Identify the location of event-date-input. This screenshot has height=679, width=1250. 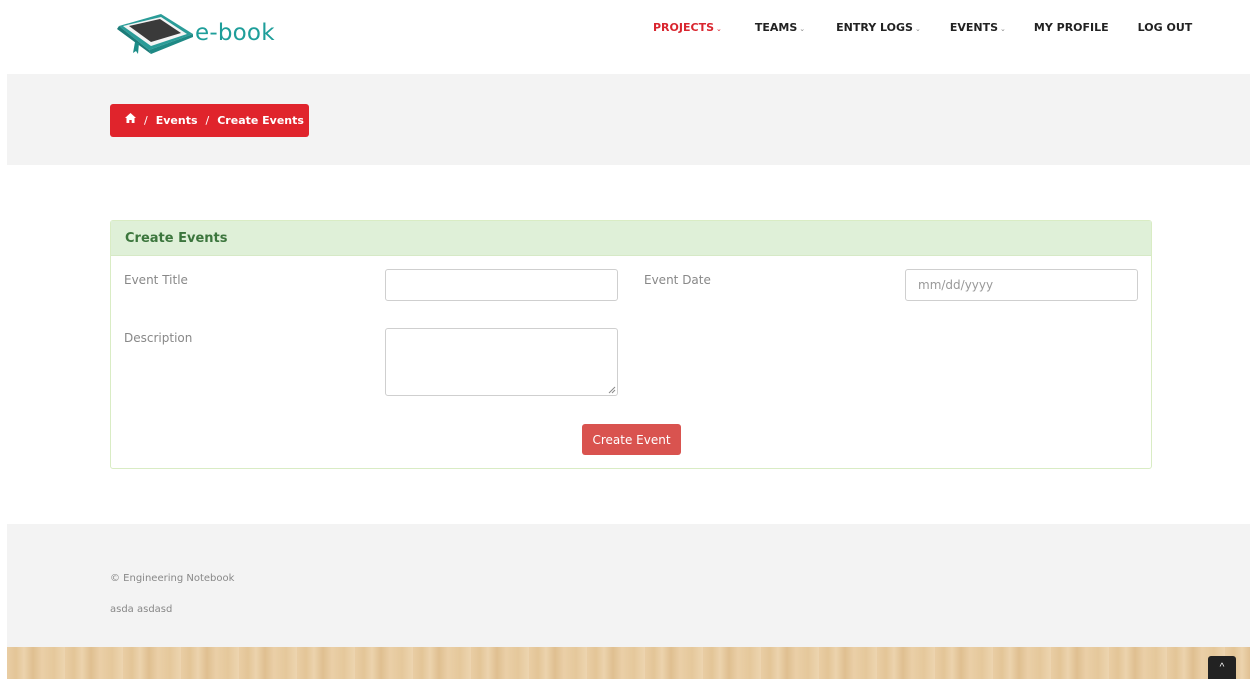
(1021, 285).